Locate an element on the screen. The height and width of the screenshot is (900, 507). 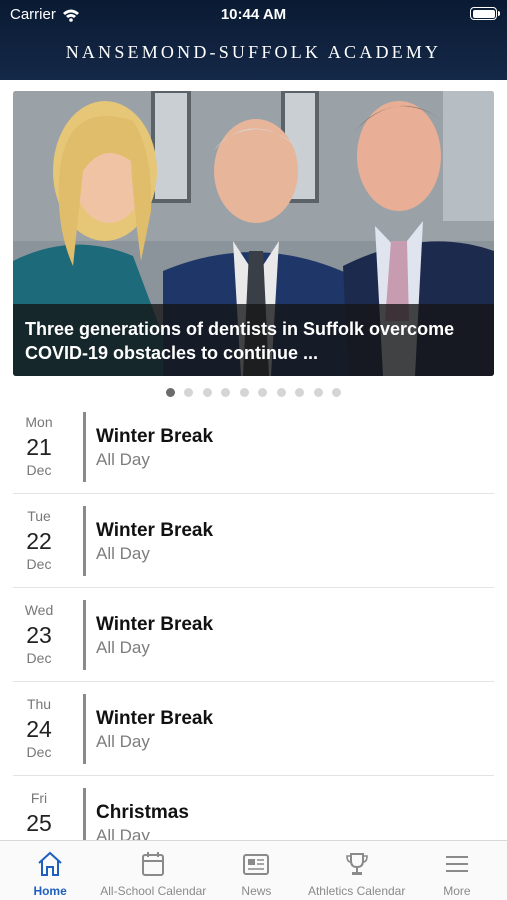
event-date: Wed 23 Dec is located at coordinates (39, 634).